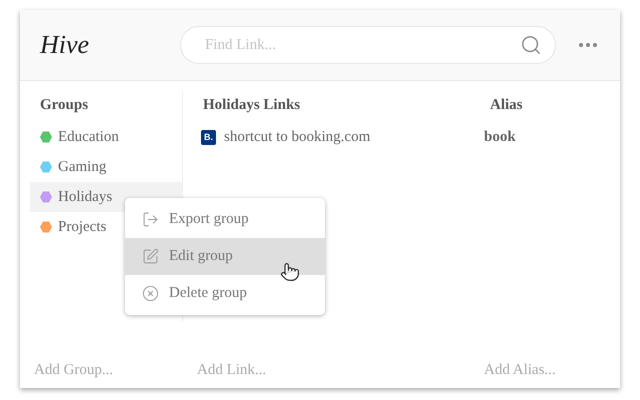 The width and height of the screenshot is (640, 400). What do you see at coordinates (208, 293) in the screenshot?
I see `menu-label: Delete group` at bounding box center [208, 293].